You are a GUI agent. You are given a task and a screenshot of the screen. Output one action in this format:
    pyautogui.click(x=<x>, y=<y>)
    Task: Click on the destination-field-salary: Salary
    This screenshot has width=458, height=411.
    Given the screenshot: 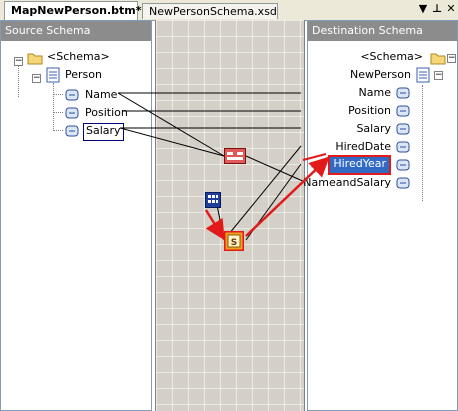 What is the action you would take?
    pyautogui.click(x=373, y=129)
    